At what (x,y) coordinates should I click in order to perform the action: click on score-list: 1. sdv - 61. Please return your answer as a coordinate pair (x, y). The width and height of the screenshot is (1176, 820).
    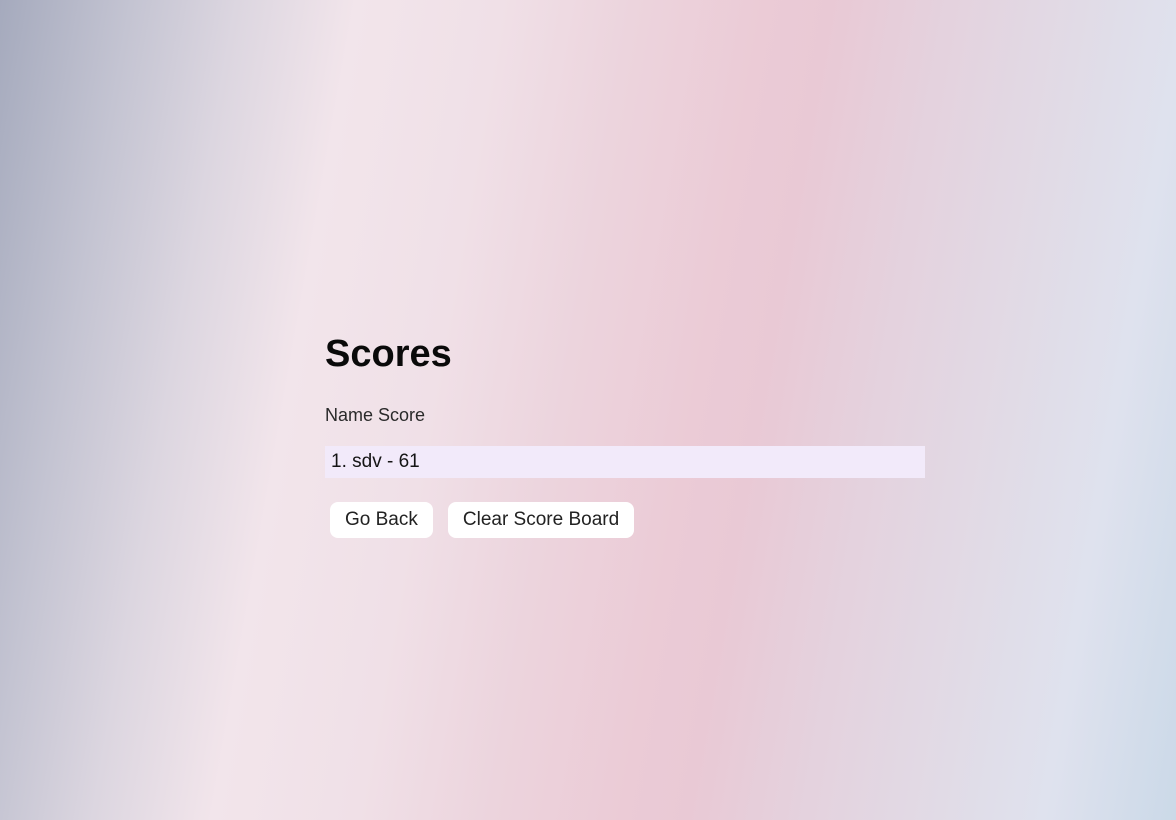
    Looking at the image, I should click on (625, 462).